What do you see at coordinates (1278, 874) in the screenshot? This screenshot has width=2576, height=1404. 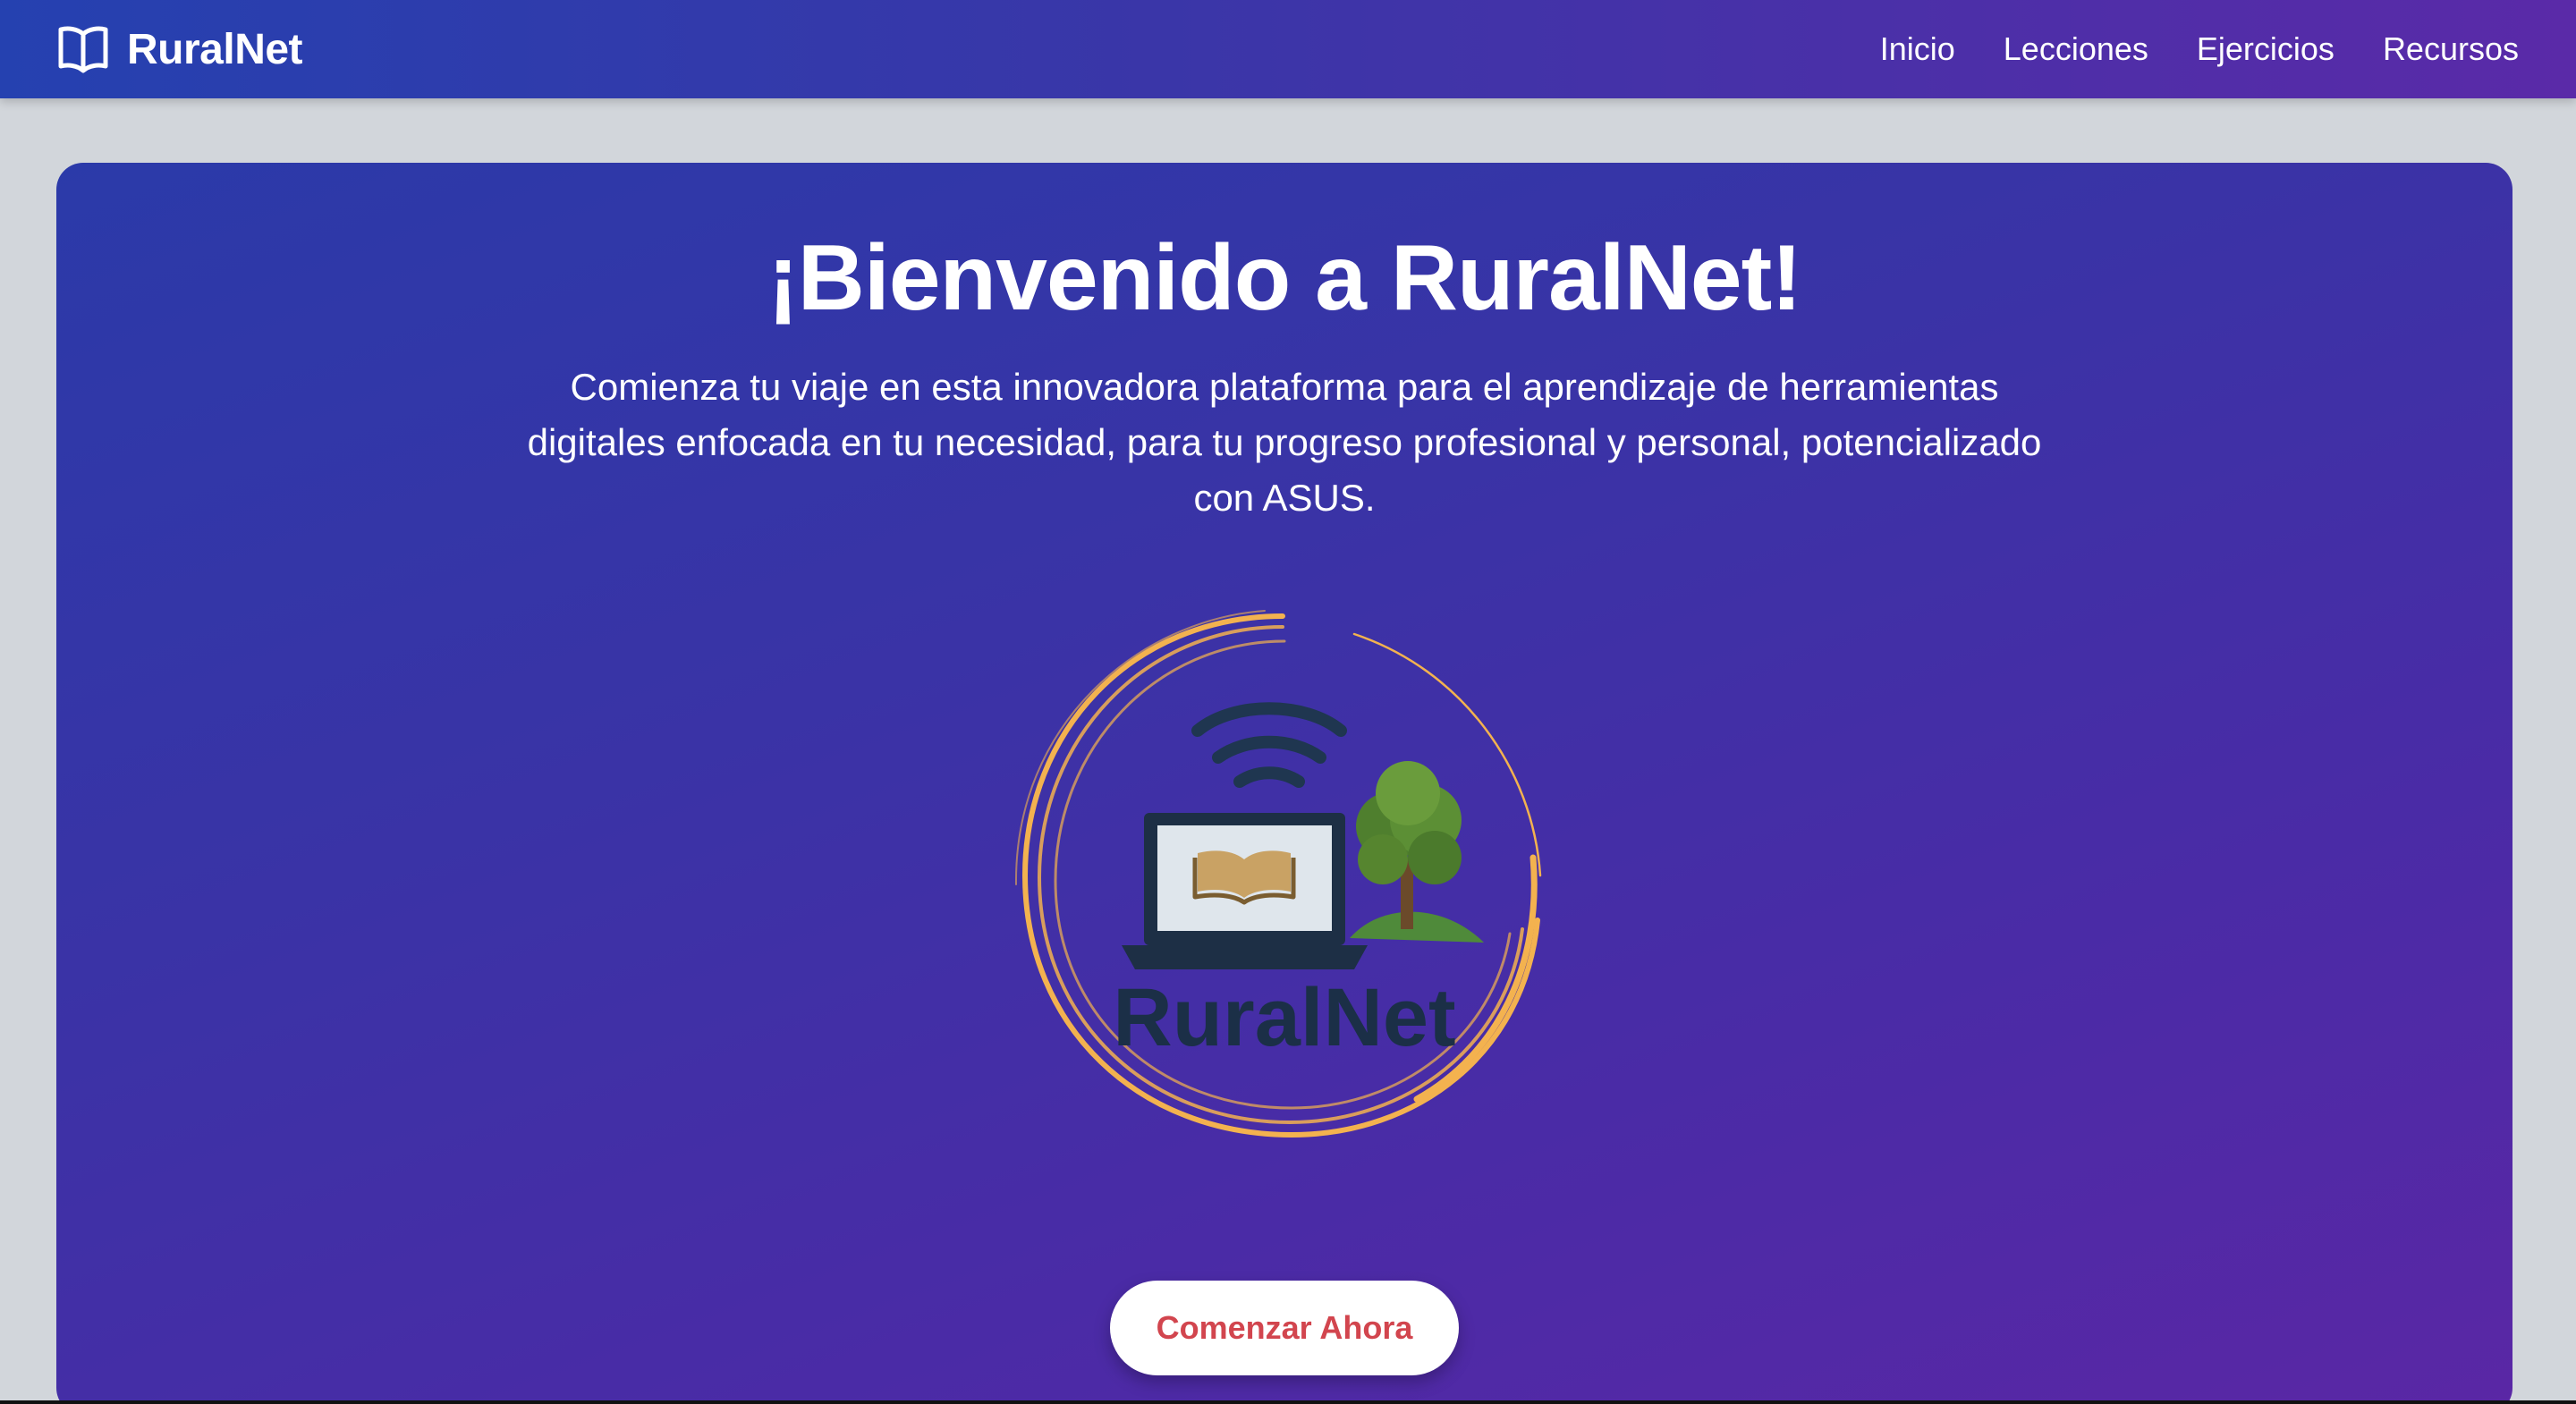 I see `ruralnet-logo-image: RuralNet` at bounding box center [1278, 874].